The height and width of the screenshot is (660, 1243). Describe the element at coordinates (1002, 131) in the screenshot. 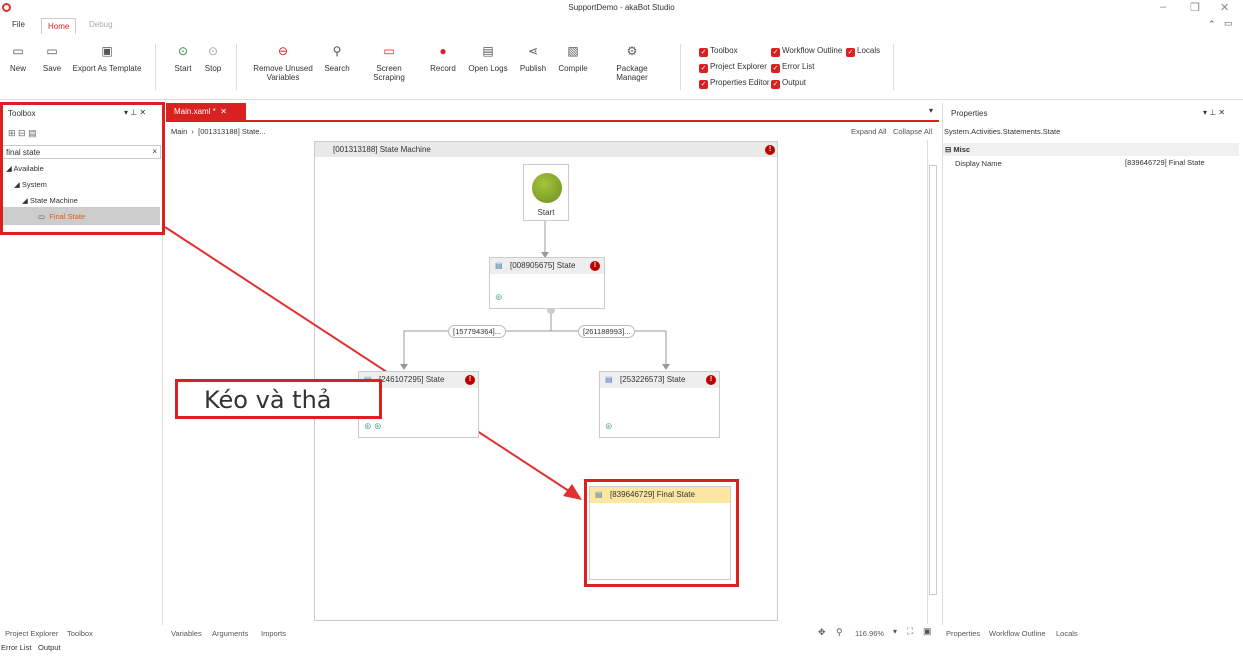

I see `property-type: System.Activities.Statements.State` at that location.